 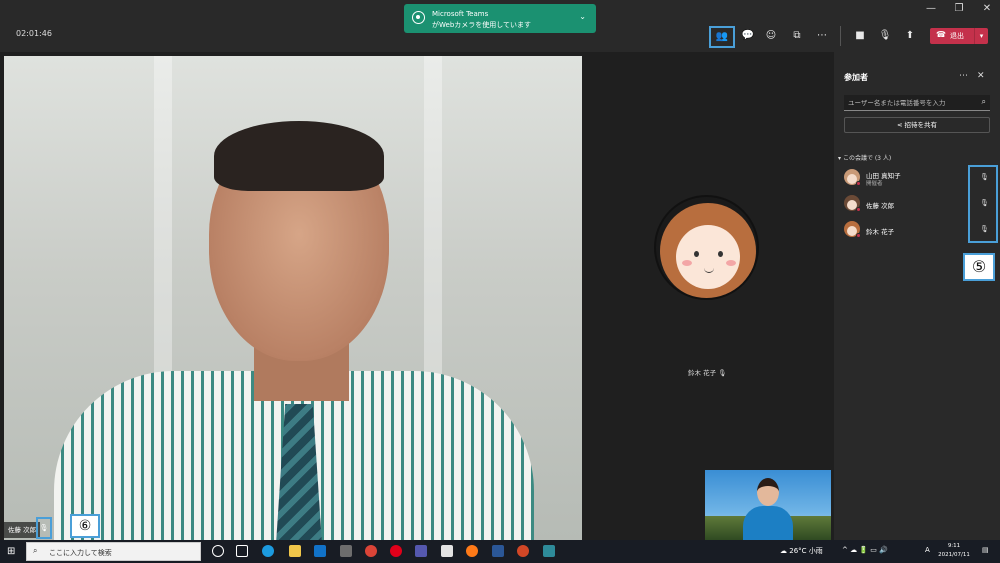 What do you see at coordinates (867, 158) in the screenshot?
I see `section-label: この会議で (3 人)` at bounding box center [867, 158].